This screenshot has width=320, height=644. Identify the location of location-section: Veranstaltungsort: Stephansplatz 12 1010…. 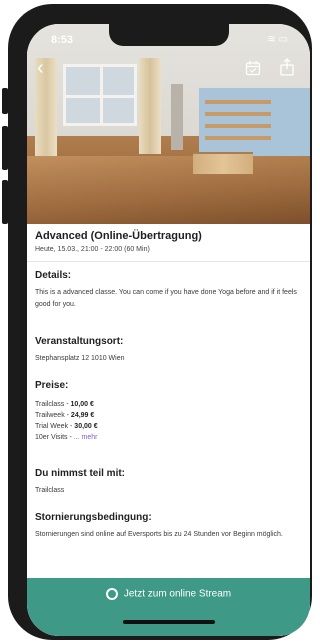
(169, 350).